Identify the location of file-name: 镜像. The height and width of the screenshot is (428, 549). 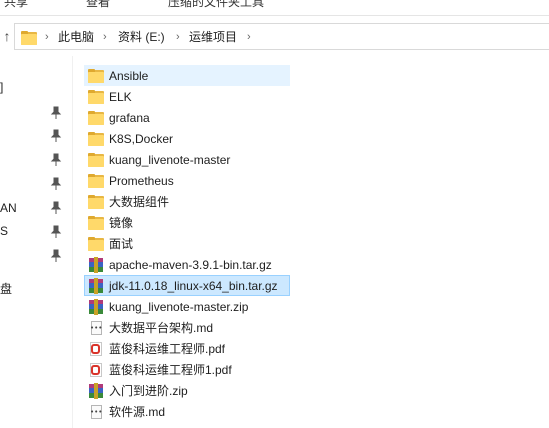
(121, 222).